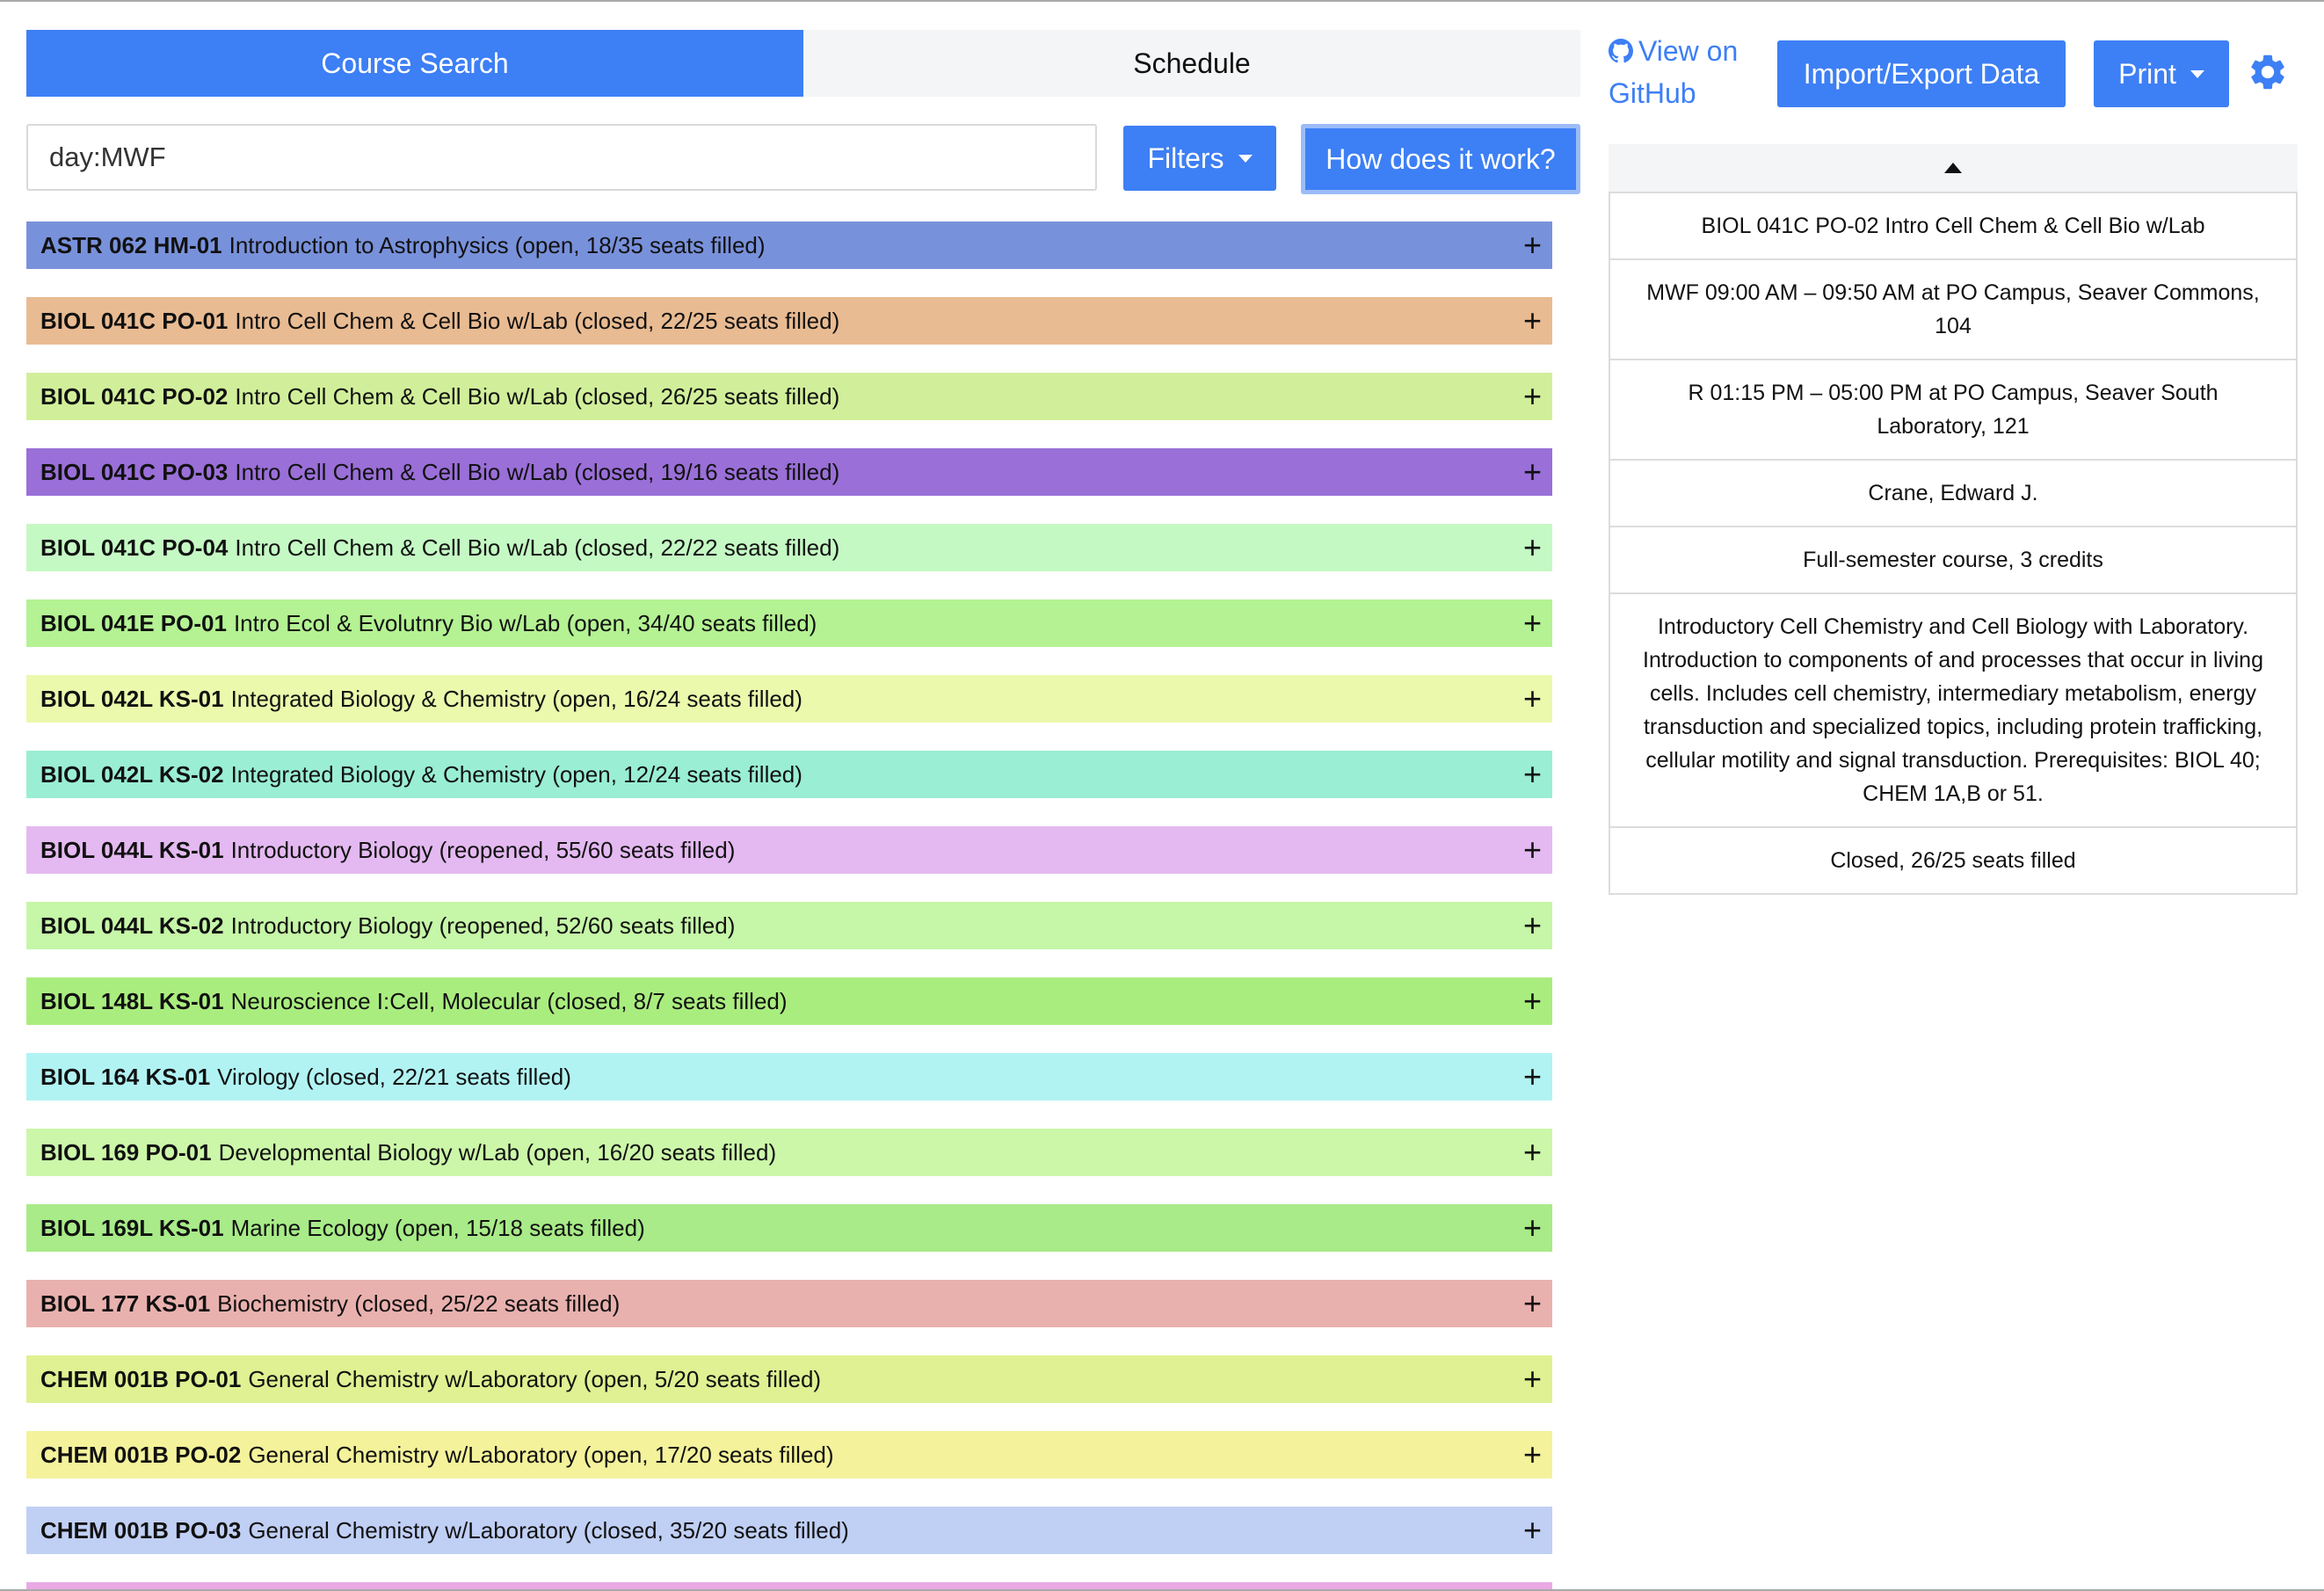 This screenshot has width=2324, height=1591. What do you see at coordinates (125, 1303) in the screenshot?
I see `course-code: BIOL 177 KS-01` at bounding box center [125, 1303].